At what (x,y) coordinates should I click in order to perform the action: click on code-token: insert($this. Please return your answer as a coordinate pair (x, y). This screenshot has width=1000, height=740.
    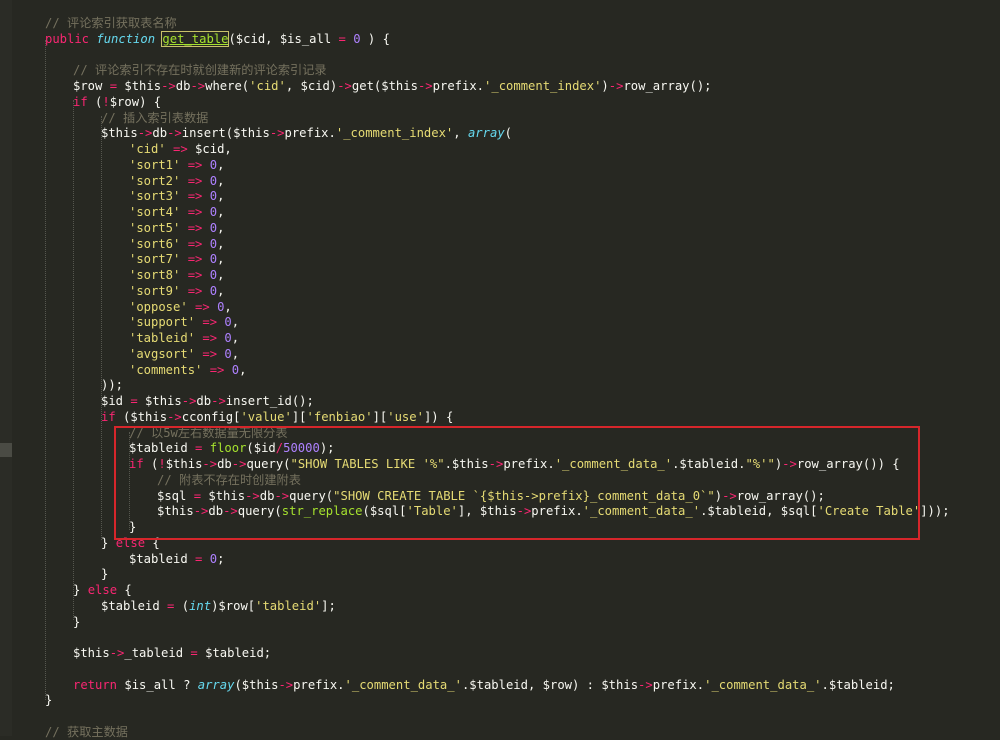
    Looking at the image, I should click on (225, 133).